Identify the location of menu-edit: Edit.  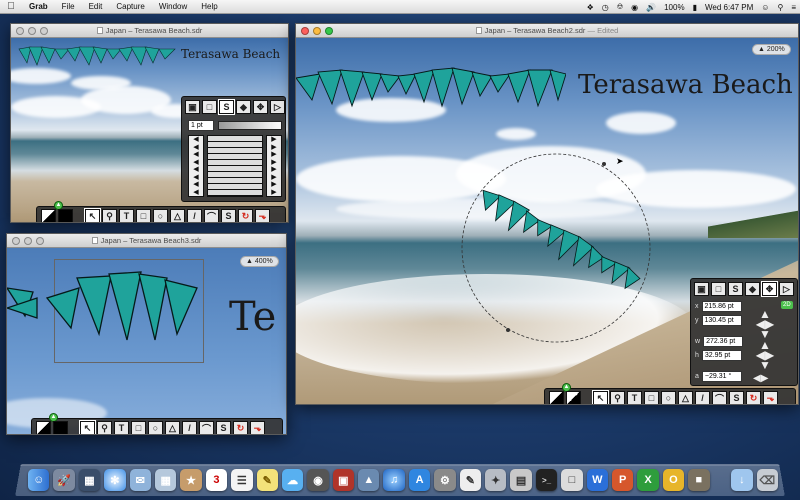
(96, 6).